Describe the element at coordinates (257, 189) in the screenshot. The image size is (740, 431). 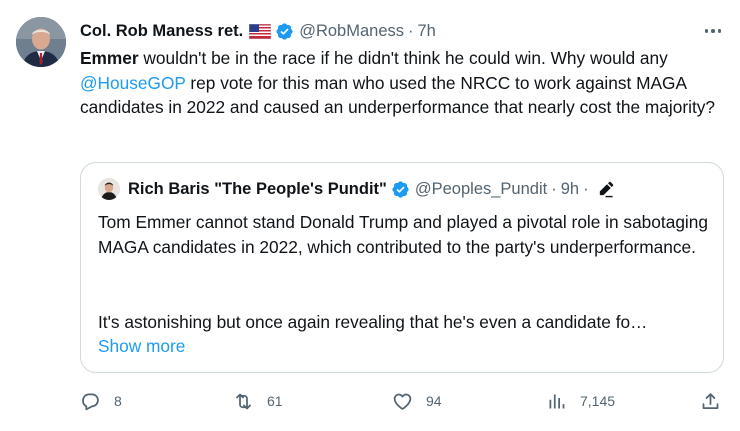
I see `quoted-author-display-name: Rich Baris "The People's Pundit"` at that location.